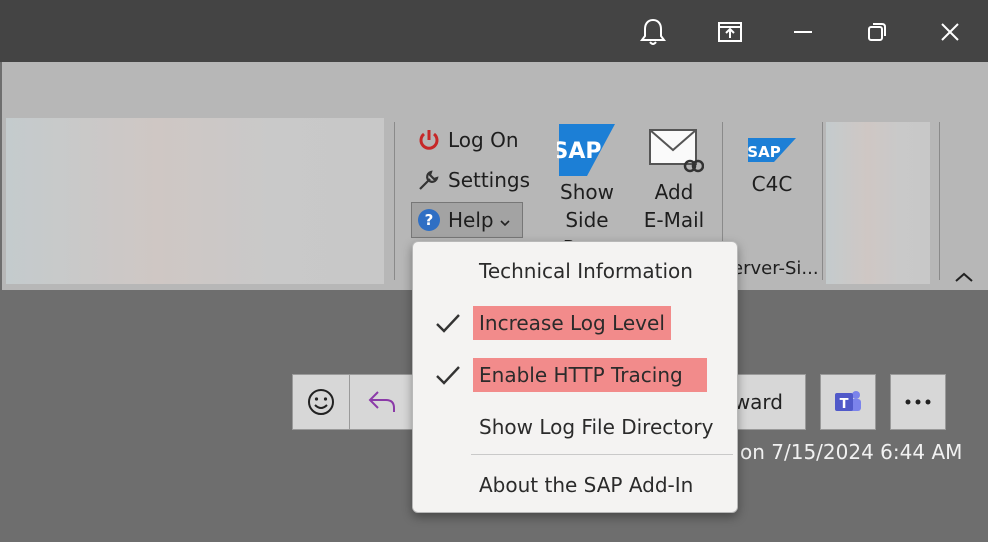 The image size is (988, 542). What do you see at coordinates (429, 140) in the screenshot?
I see `power-icon` at bounding box center [429, 140].